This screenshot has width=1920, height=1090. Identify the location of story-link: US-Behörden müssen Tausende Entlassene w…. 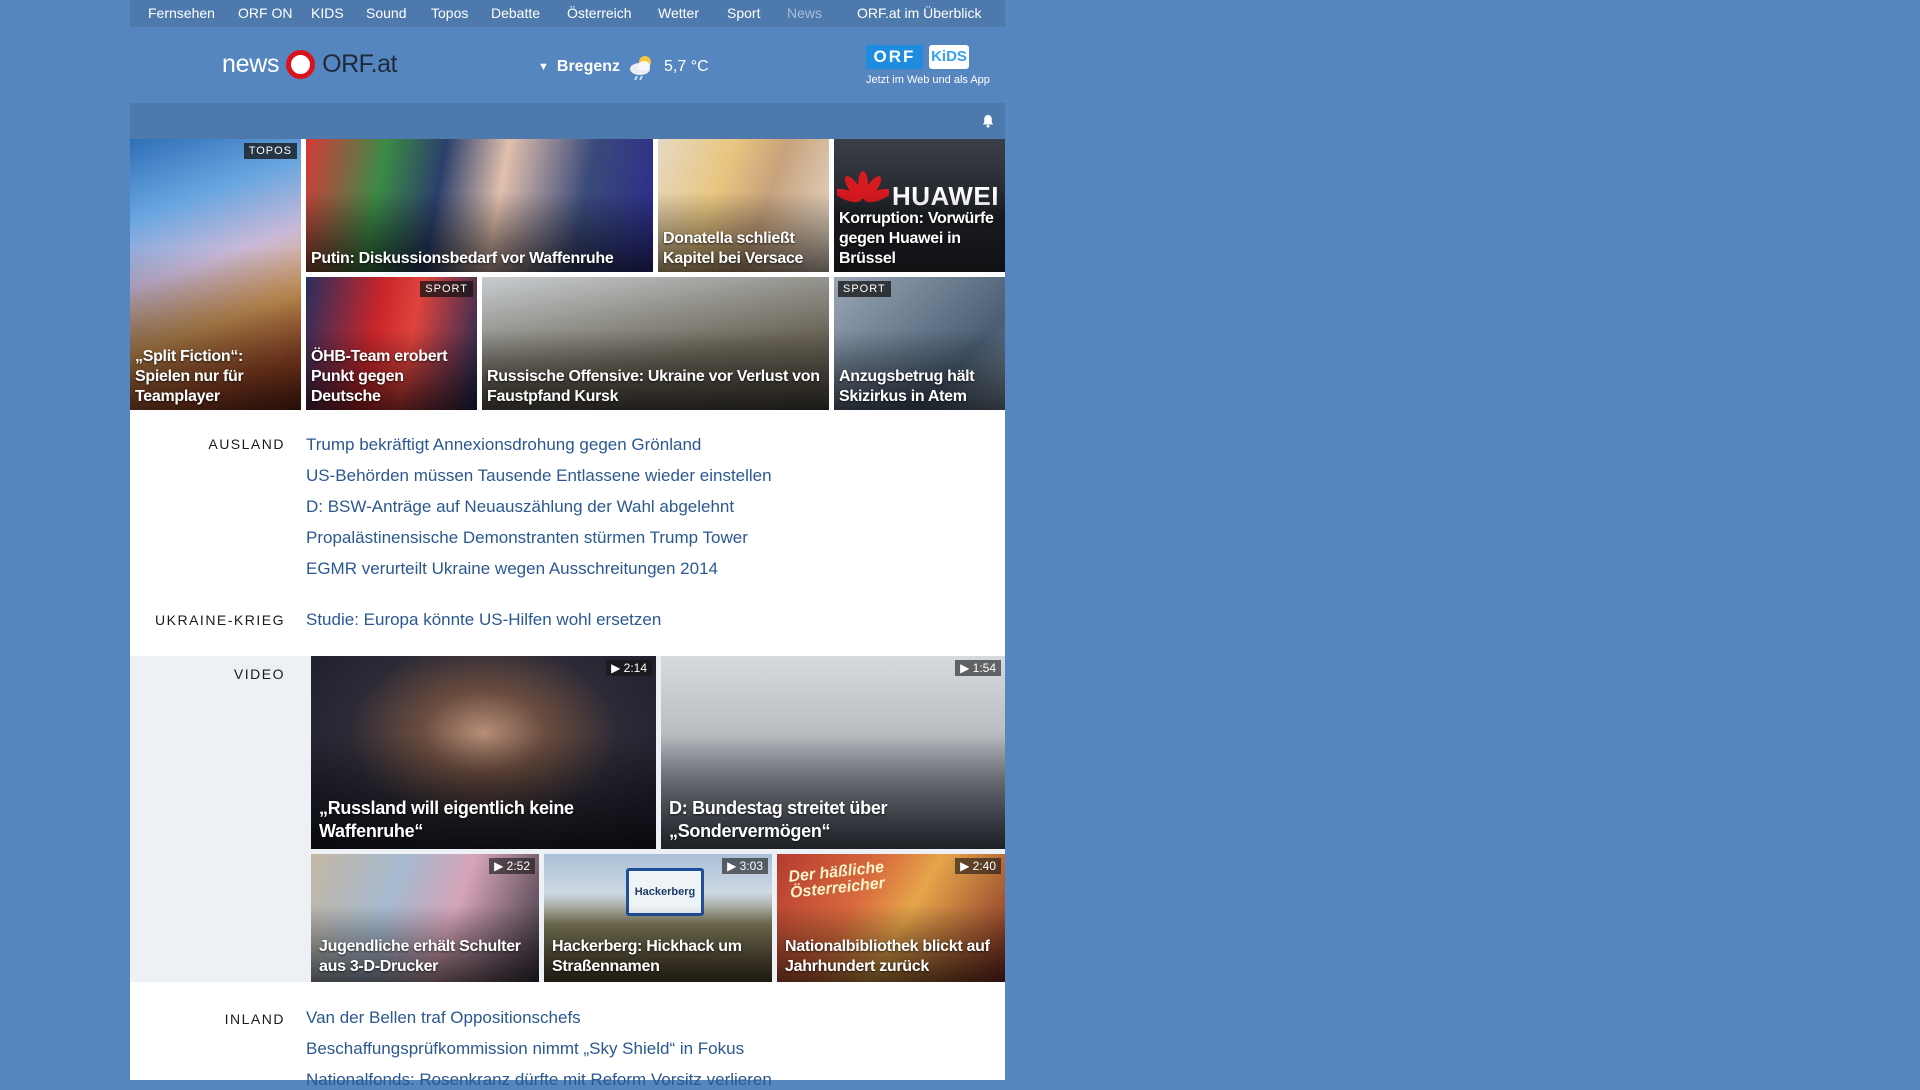
(539, 476).